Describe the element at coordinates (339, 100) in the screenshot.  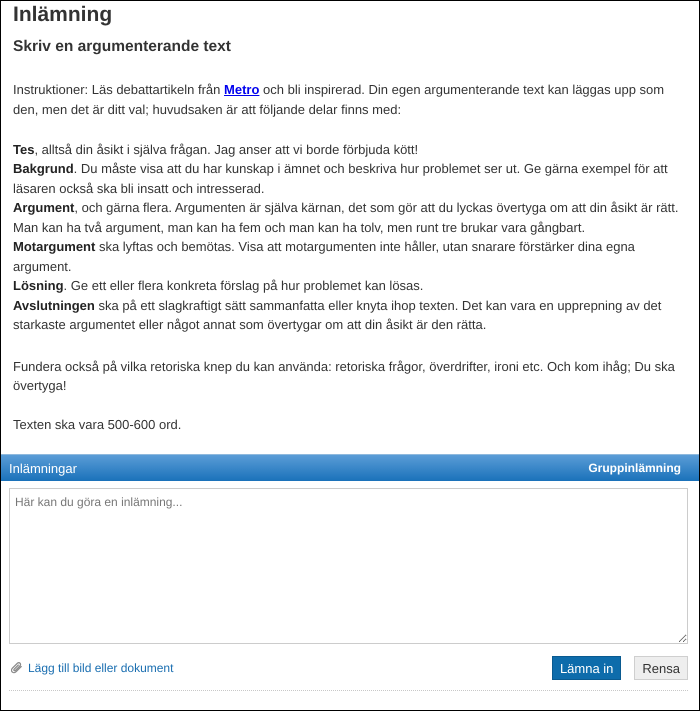
I see `instruction-paragraph: Instruktioner: Läs debattartikeln från Metro och bli inspirerad. Din egen argumenterande text kan läggas upp som den, men det är ditt val; huvudsaken är att följande delar finns med:` at that location.